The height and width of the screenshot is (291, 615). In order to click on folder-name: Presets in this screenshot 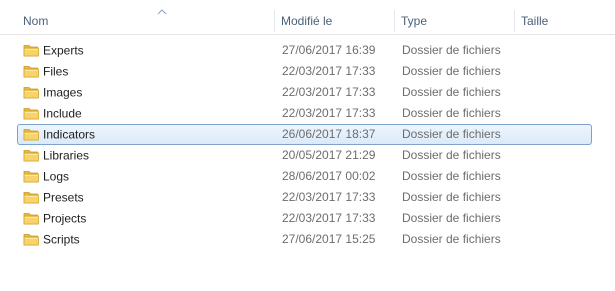, I will do `click(63, 197)`.